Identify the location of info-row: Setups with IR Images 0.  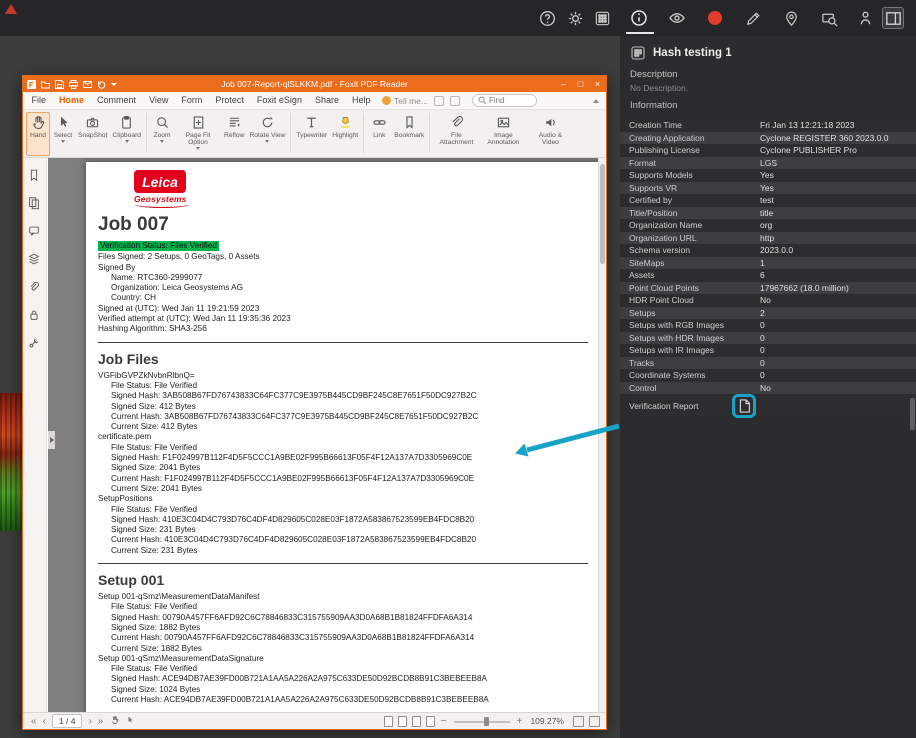
(768, 350).